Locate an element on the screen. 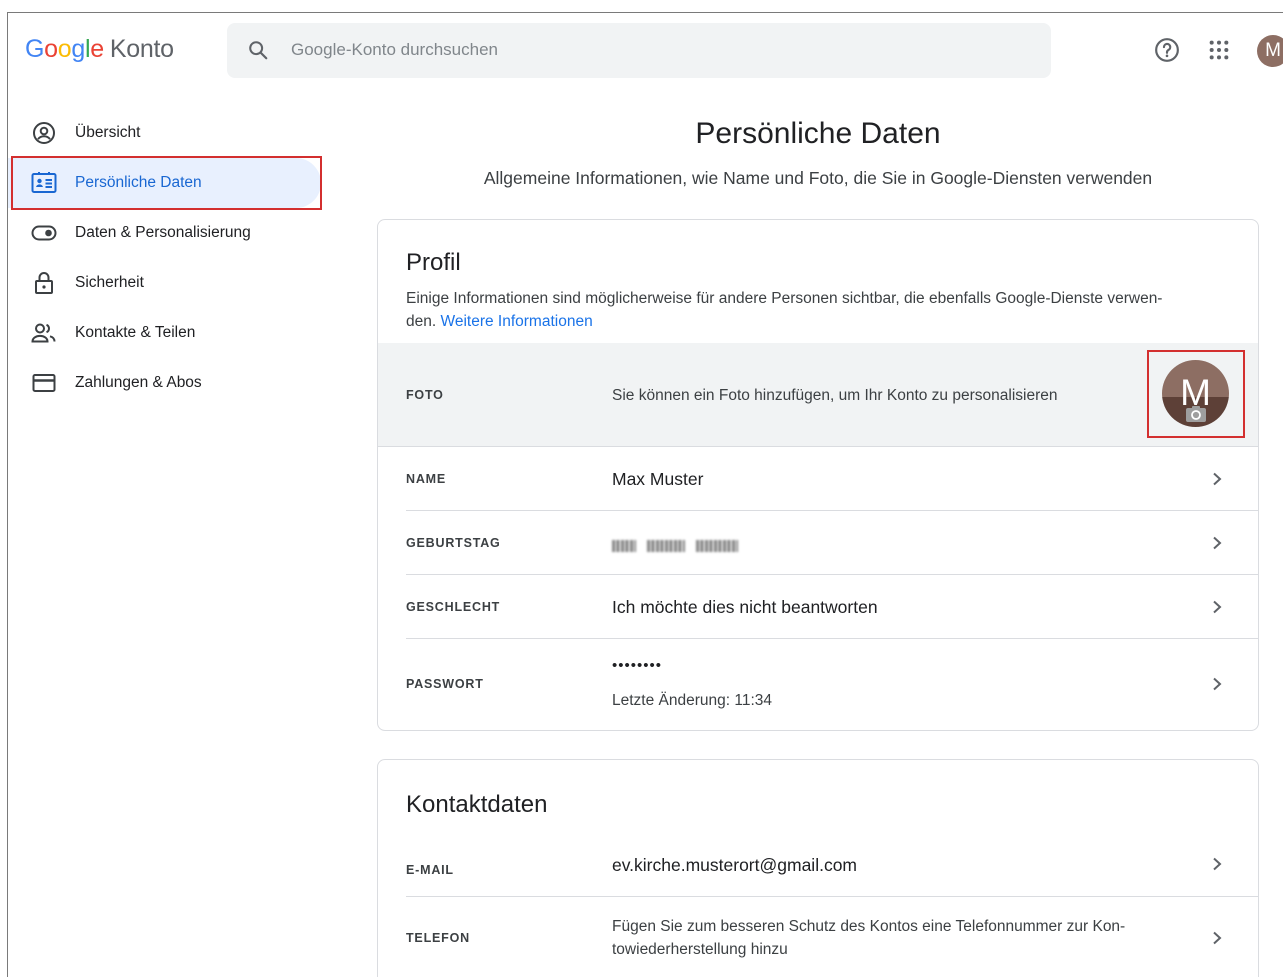 The height and width of the screenshot is (977, 1283). account-circle-icon is located at coordinates (44, 133).